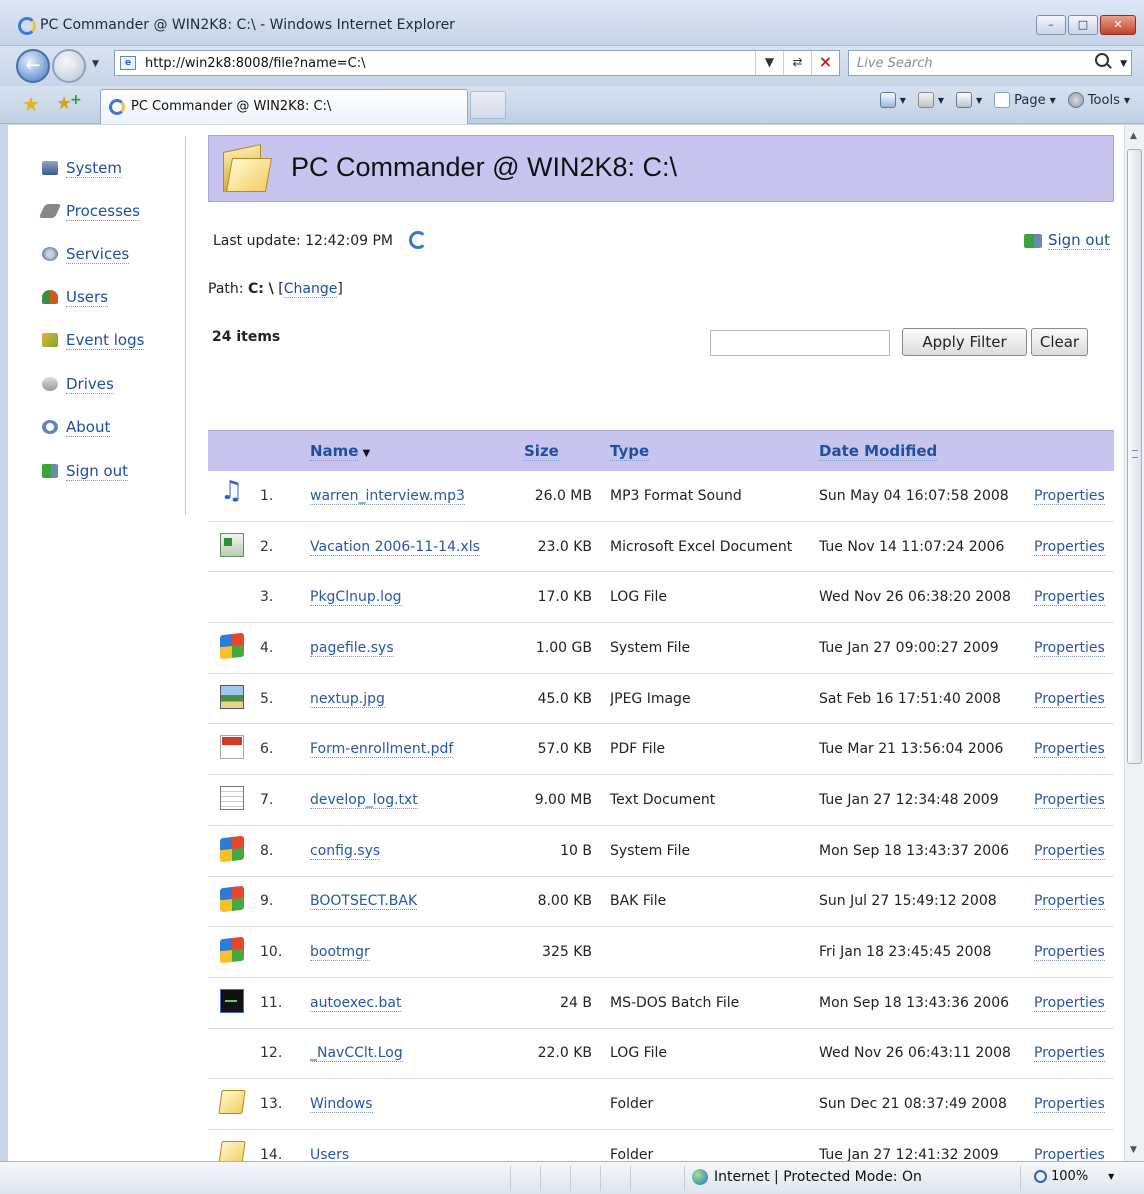  I want to click on search-icon, so click(1102, 60).